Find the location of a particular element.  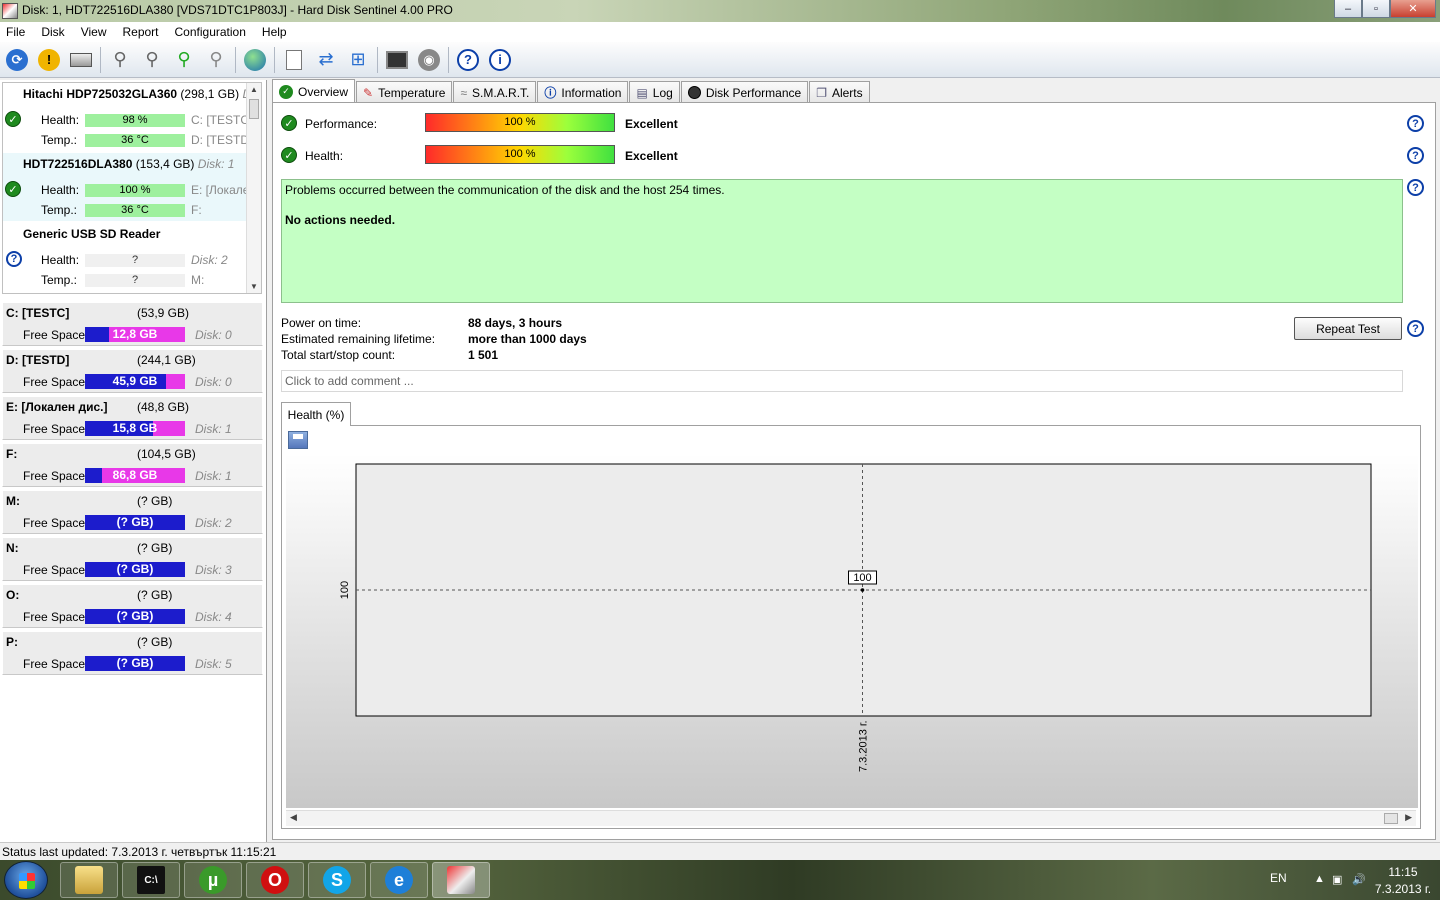

tab-temperature: ✎ Temperature is located at coordinates (404, 92).